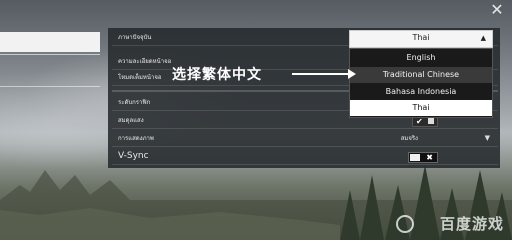 This screenshot has width=512, height=240. What do you see at coordinates (423, 157) in the screenshot?
I see `vsync-toggle: ✖` at bounding box center [423, 157].